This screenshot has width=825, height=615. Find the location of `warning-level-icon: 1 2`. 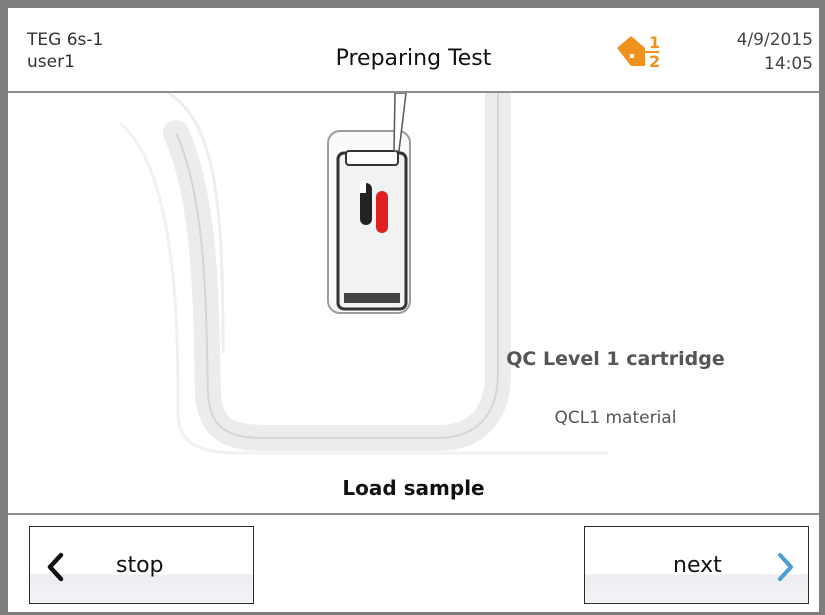

warning-level-icon: 1 2 is located at coordinates (642, 52).